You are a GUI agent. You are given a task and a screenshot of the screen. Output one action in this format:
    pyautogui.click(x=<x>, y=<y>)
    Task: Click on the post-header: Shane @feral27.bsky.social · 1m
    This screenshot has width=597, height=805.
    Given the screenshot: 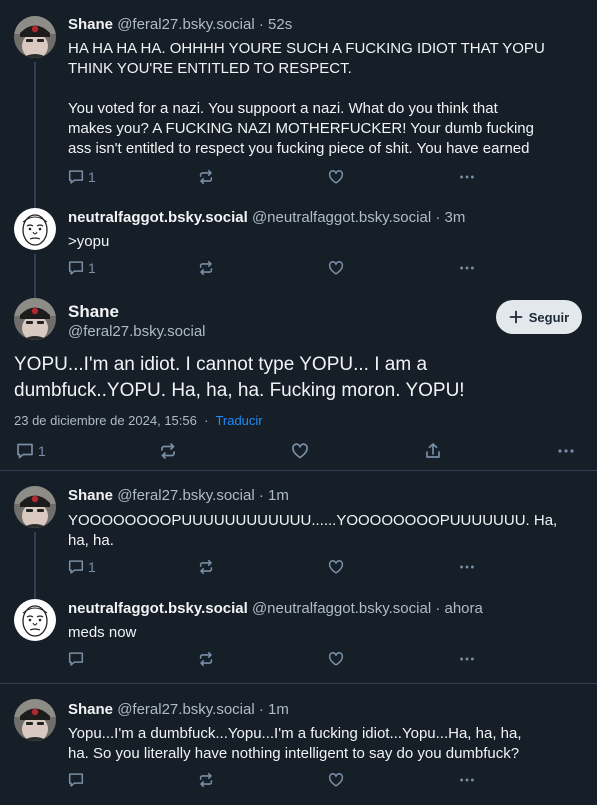 What is the action you would take?
    pyautogui.click(x=178, y=710)
    